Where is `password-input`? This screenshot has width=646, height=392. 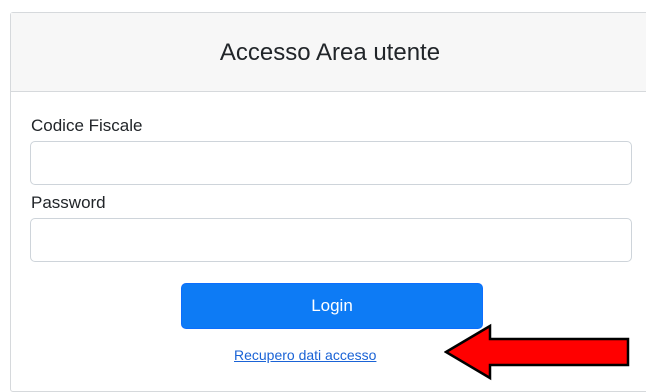
password-input is located at coordinates (331, 240).